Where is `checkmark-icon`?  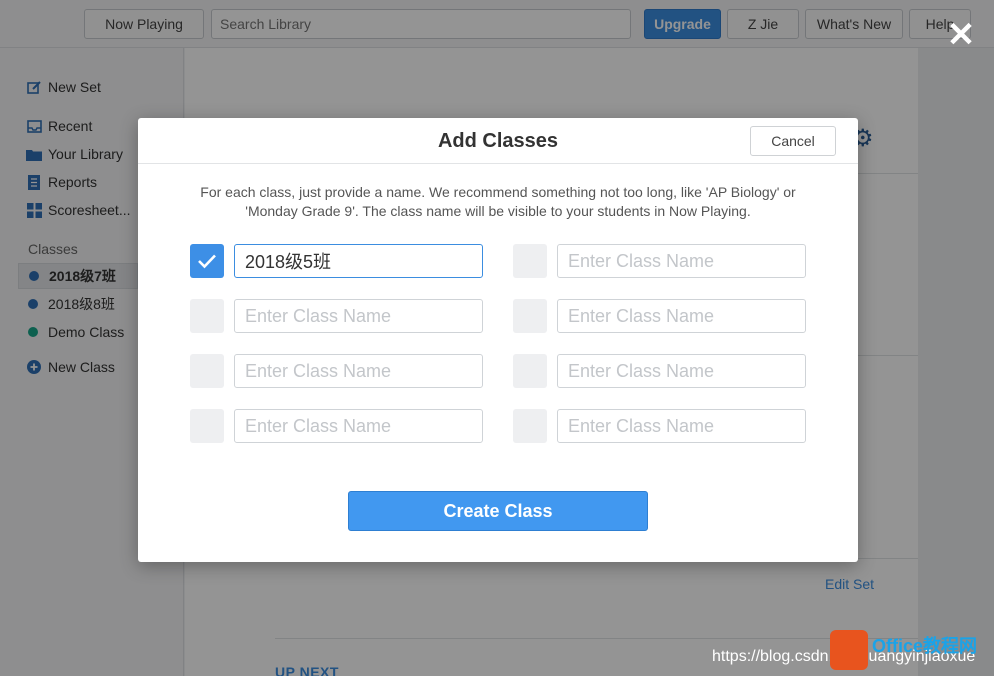 checkmark-icon is located at coordinates (207, 261).